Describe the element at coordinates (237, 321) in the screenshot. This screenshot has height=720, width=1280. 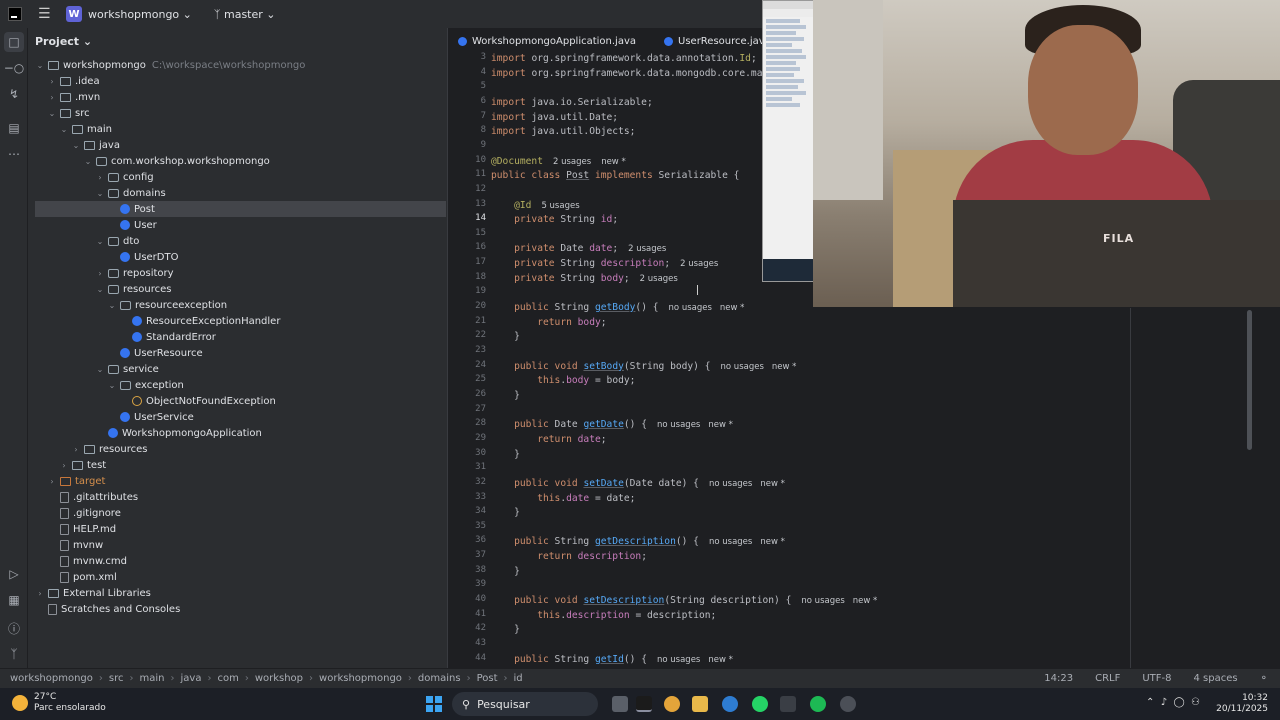
I see `tree-item: ResourceExceptionHandler` at that location.